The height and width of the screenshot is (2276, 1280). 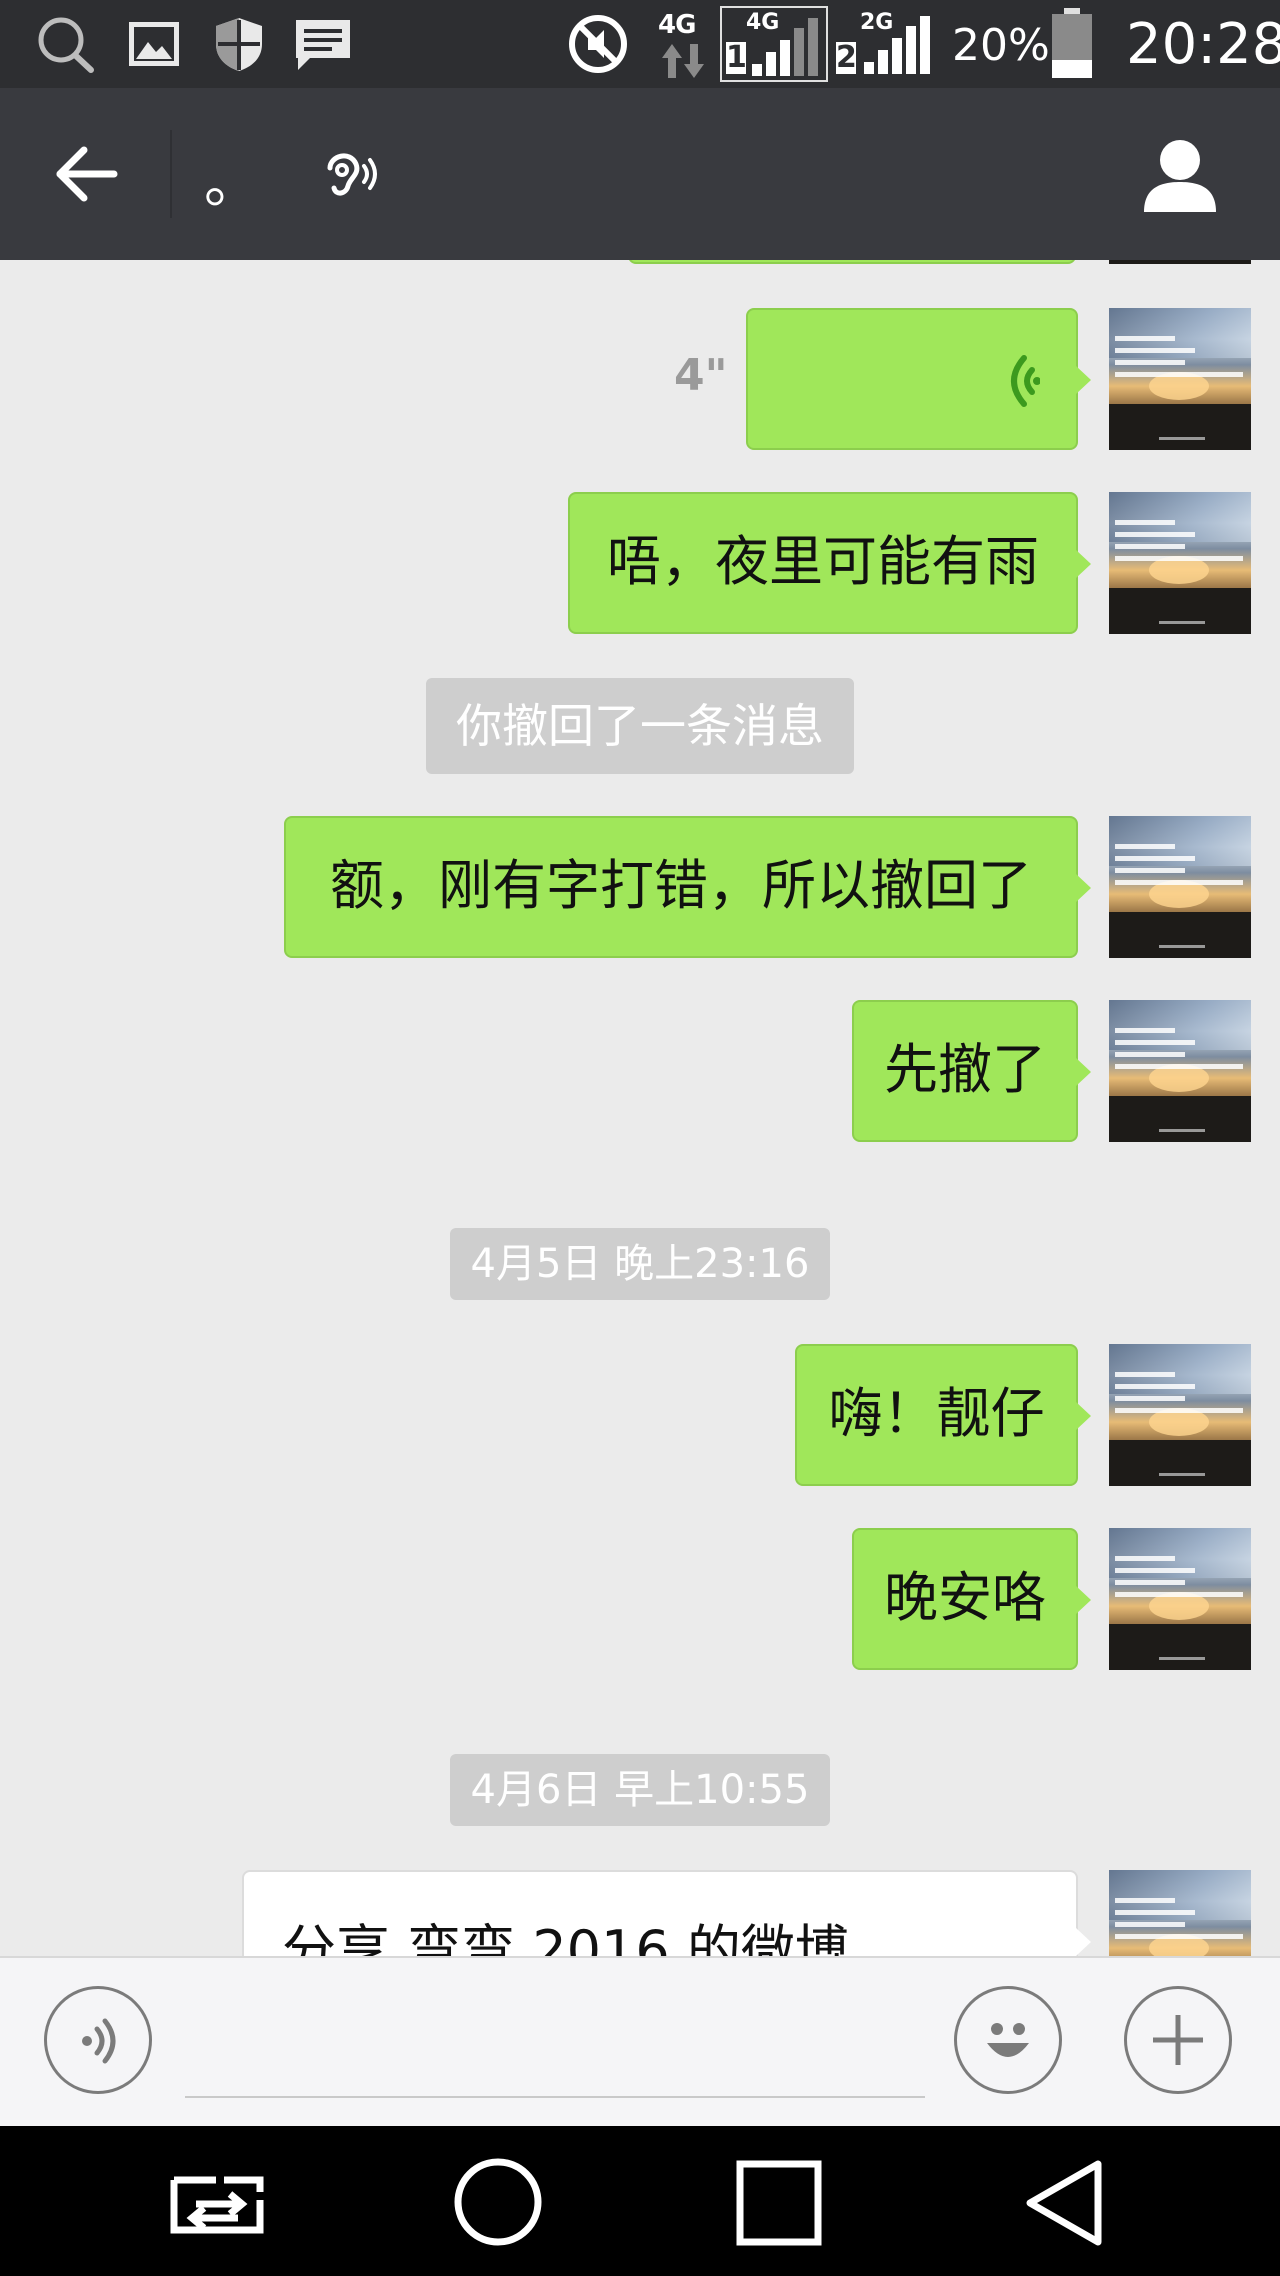 What do you see at coordinates (1001, 45) in the screenshot?
I see `battery-percent: 20%` at bounding box center [1001, 45].